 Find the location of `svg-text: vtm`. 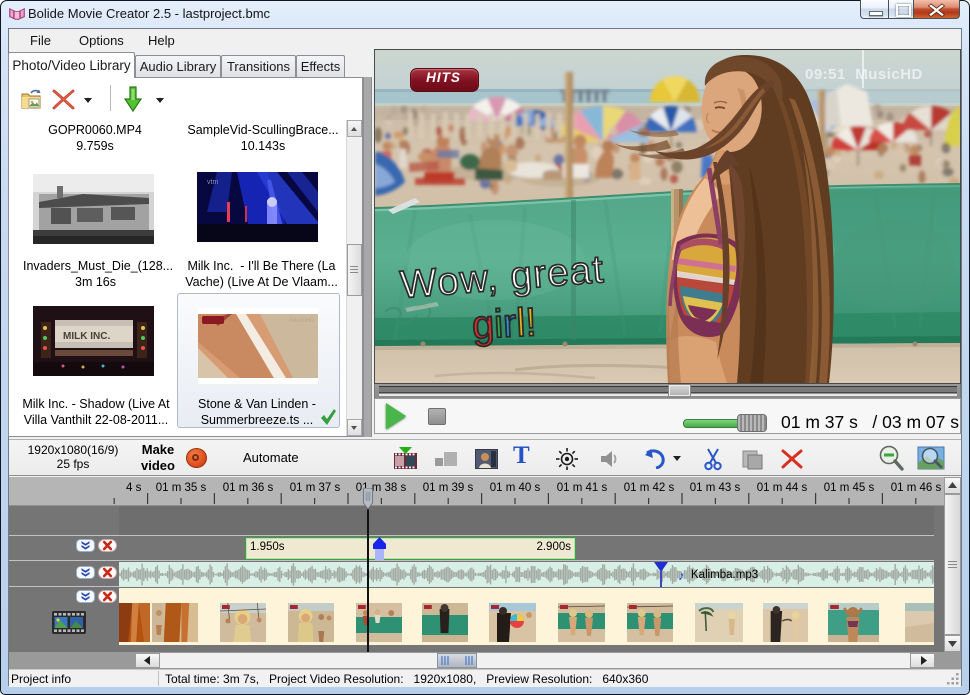

svg-text: vtm is located at coordinates (212, 182).